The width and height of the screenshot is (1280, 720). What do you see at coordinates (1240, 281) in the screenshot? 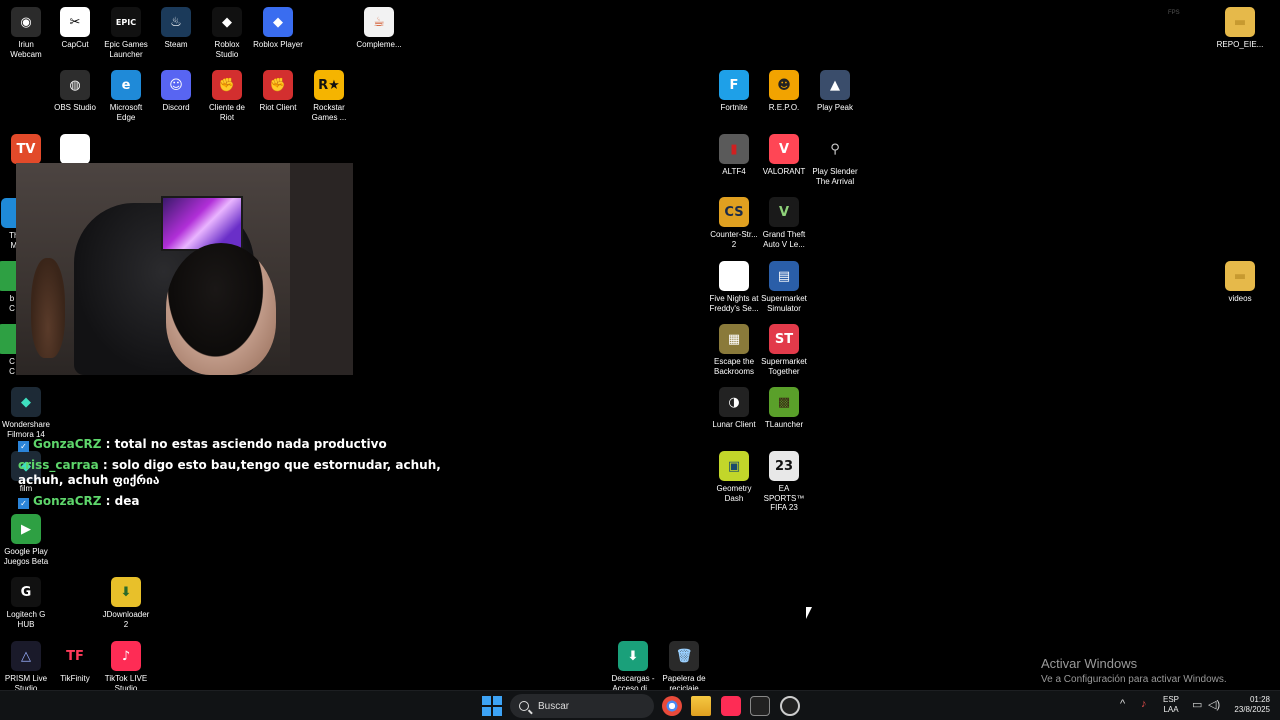
I see `desktop-icon-videos-folder: ▬ videos` at bounding box center [1240, 281].